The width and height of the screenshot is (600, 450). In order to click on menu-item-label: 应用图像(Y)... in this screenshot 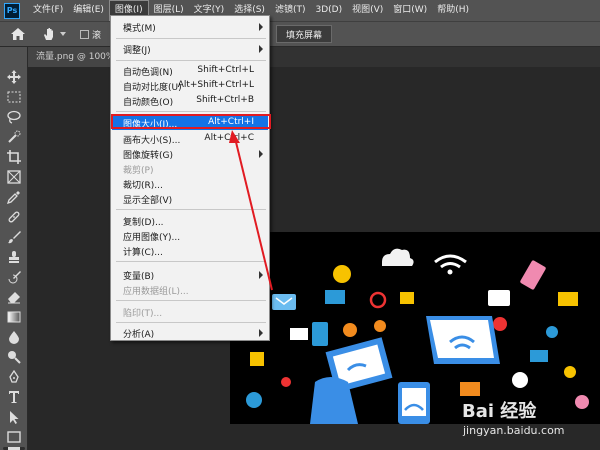, I will do `click(152, 238)`.